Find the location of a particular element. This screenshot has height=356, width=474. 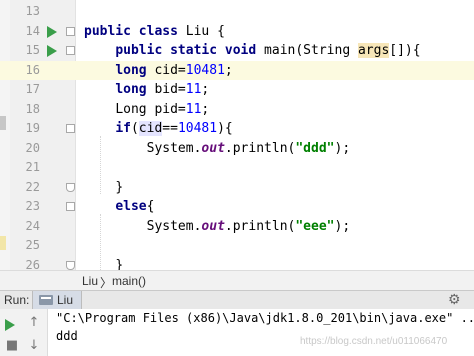

breadcrumb-class: Liu is located at coordinates (90, 281).